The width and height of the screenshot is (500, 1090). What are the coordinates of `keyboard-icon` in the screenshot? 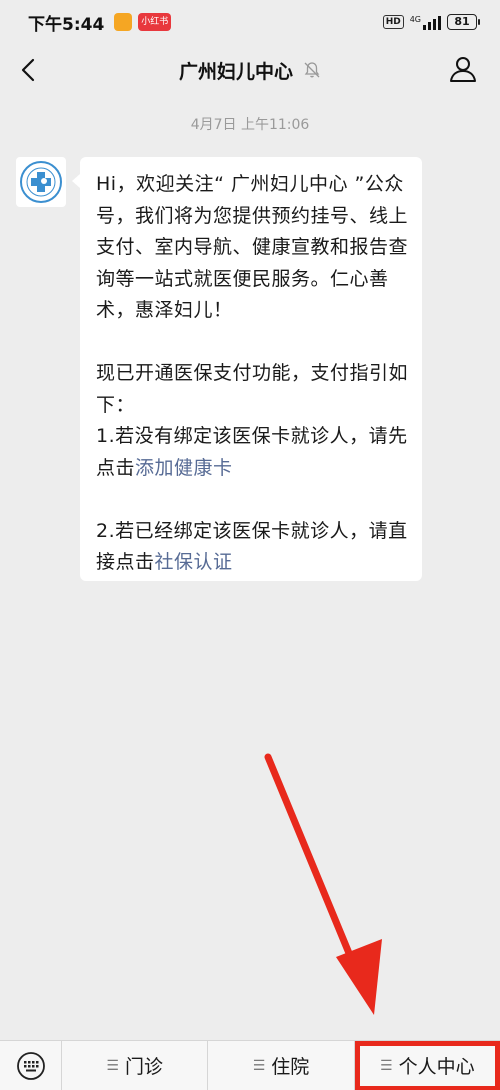 It's located at (30, 1065).